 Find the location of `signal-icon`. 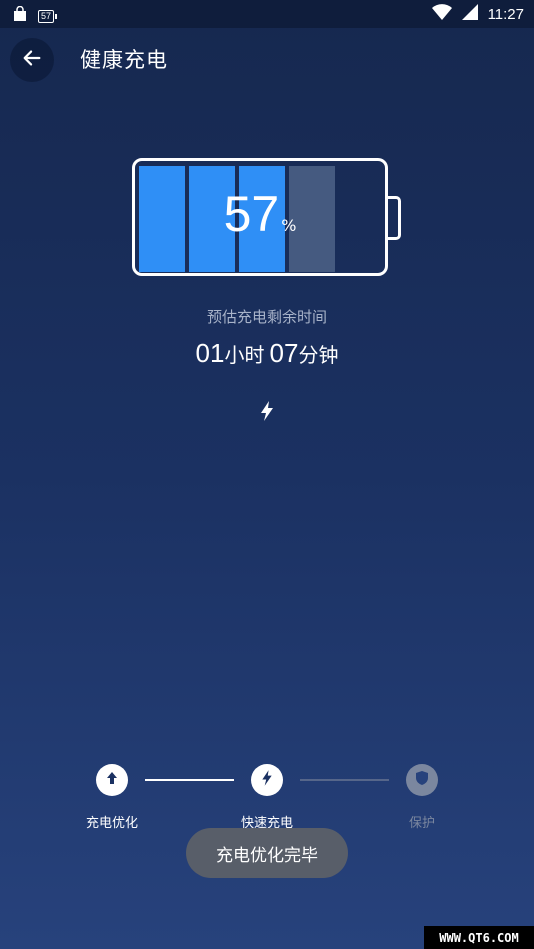

signal-icon is located at coordinates (469, 14).